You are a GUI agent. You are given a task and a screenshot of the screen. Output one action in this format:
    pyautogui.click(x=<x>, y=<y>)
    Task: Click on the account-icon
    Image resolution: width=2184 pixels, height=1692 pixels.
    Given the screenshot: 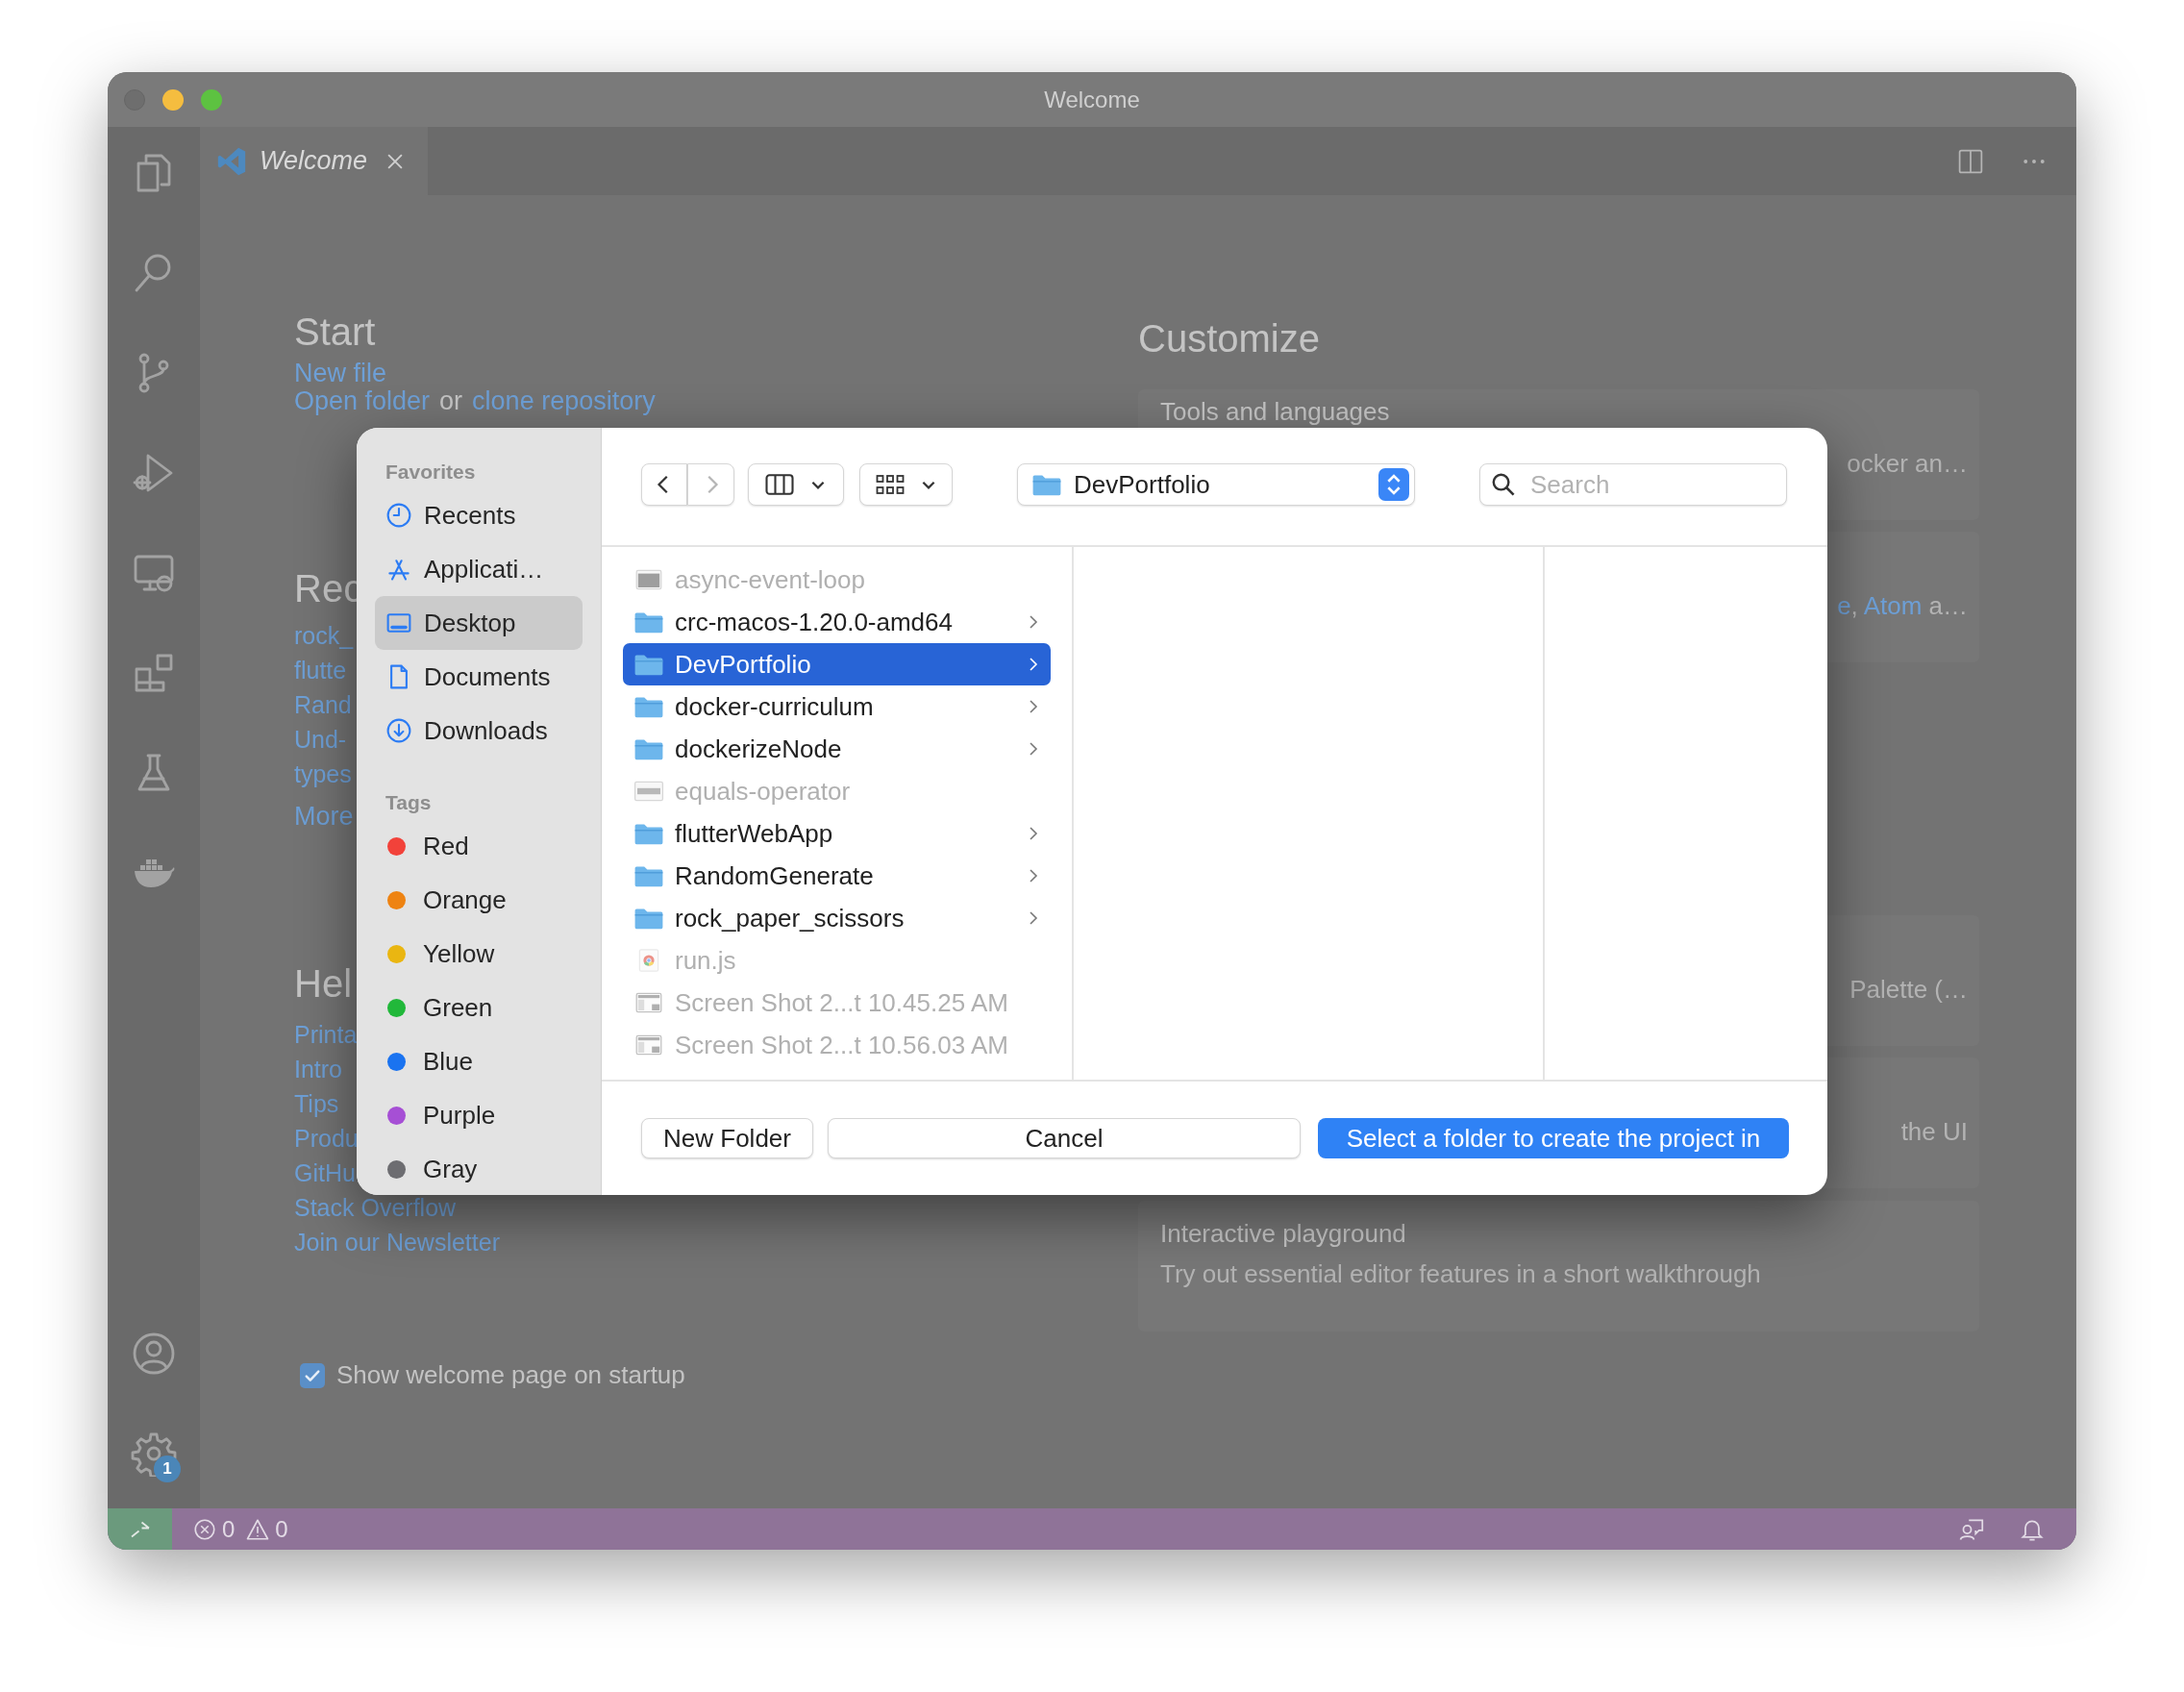 What is the action you would take?
    pyautogui.click(x=154, y=1354)
    